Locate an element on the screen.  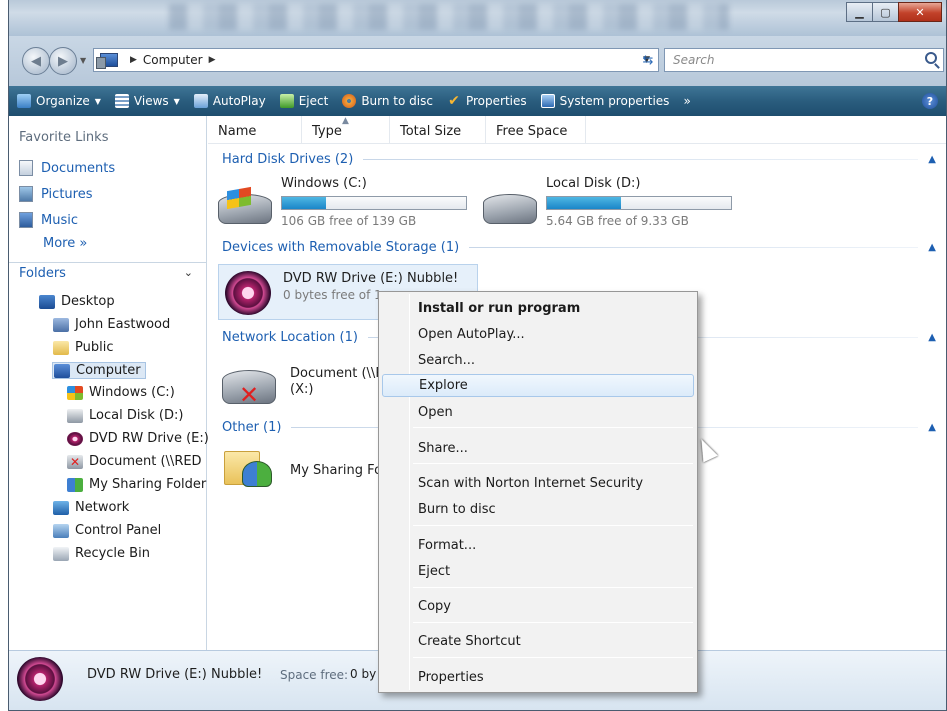
views-button: Views ▼ is located at coordinates (147, 101).